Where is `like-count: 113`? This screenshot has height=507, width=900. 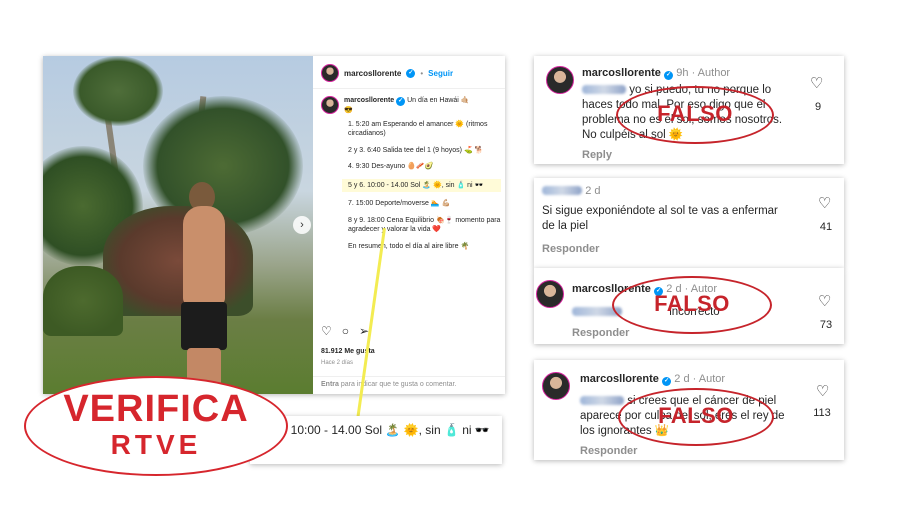 like-count: 113 is located at coordinates (822, 413).